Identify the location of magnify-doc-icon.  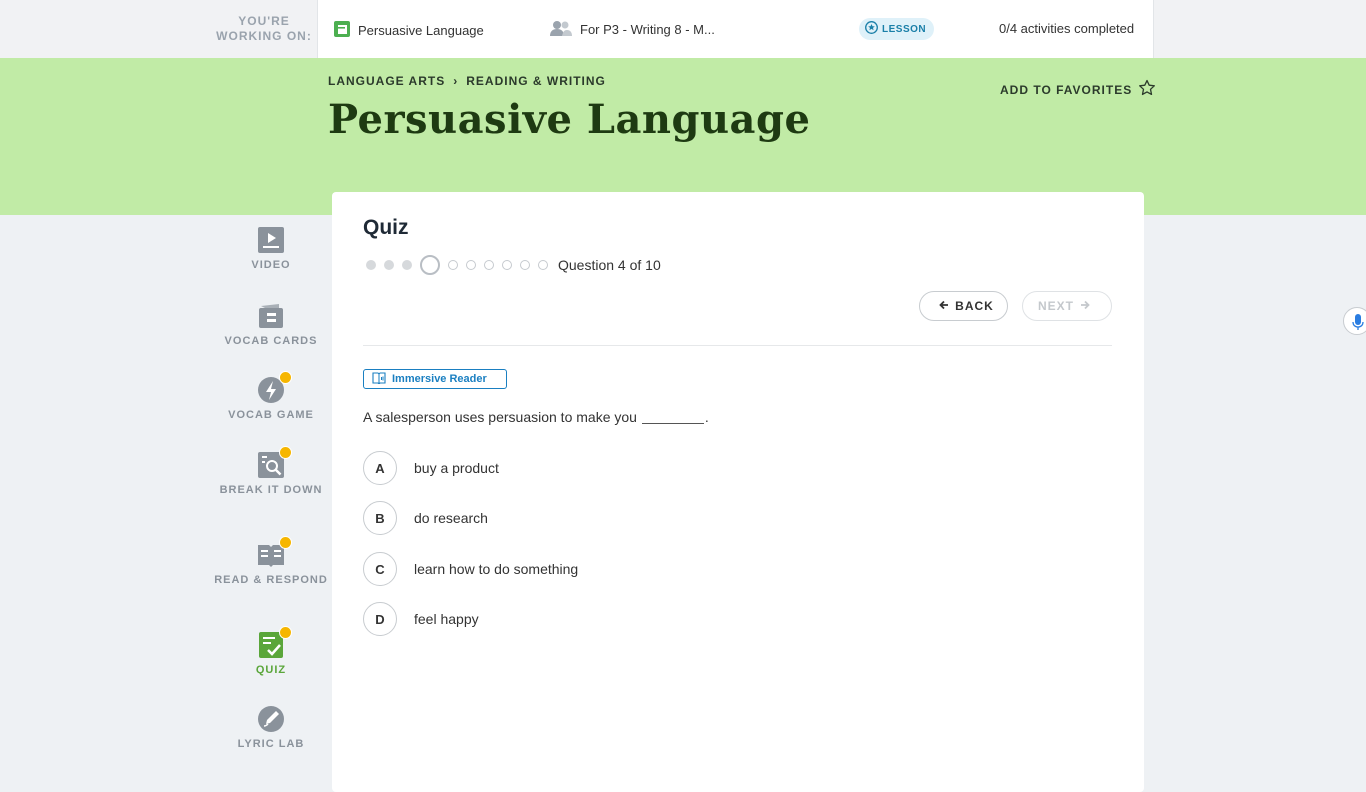
(274, 462).